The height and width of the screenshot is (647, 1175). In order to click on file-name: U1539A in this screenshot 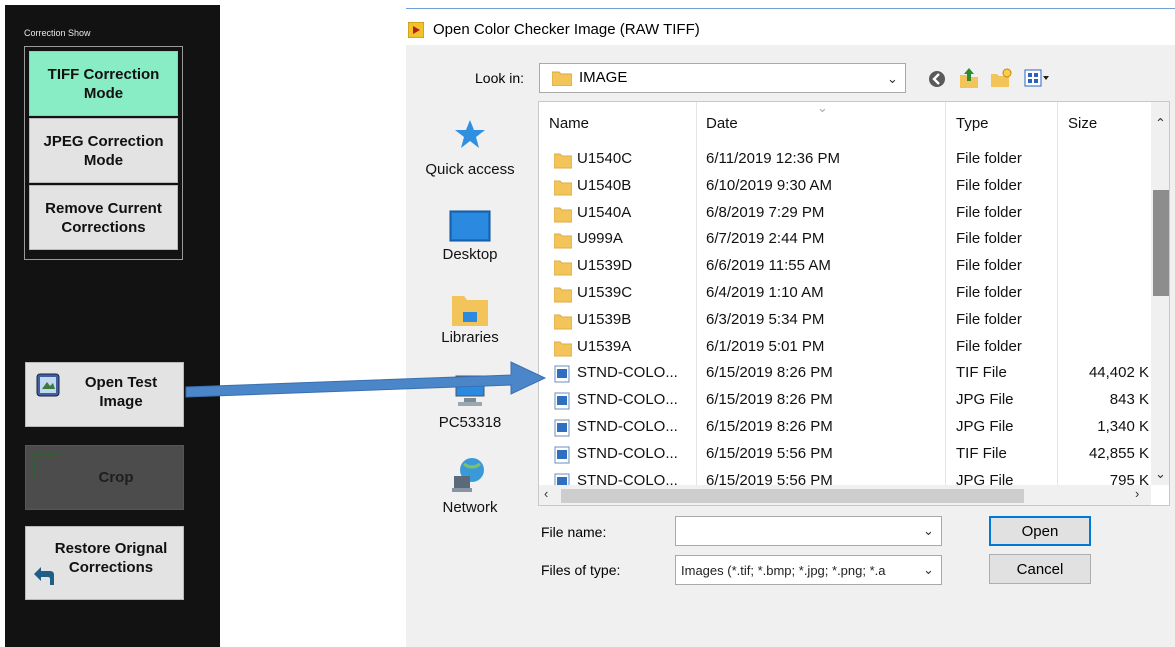, I will do `click(604, 346)`.